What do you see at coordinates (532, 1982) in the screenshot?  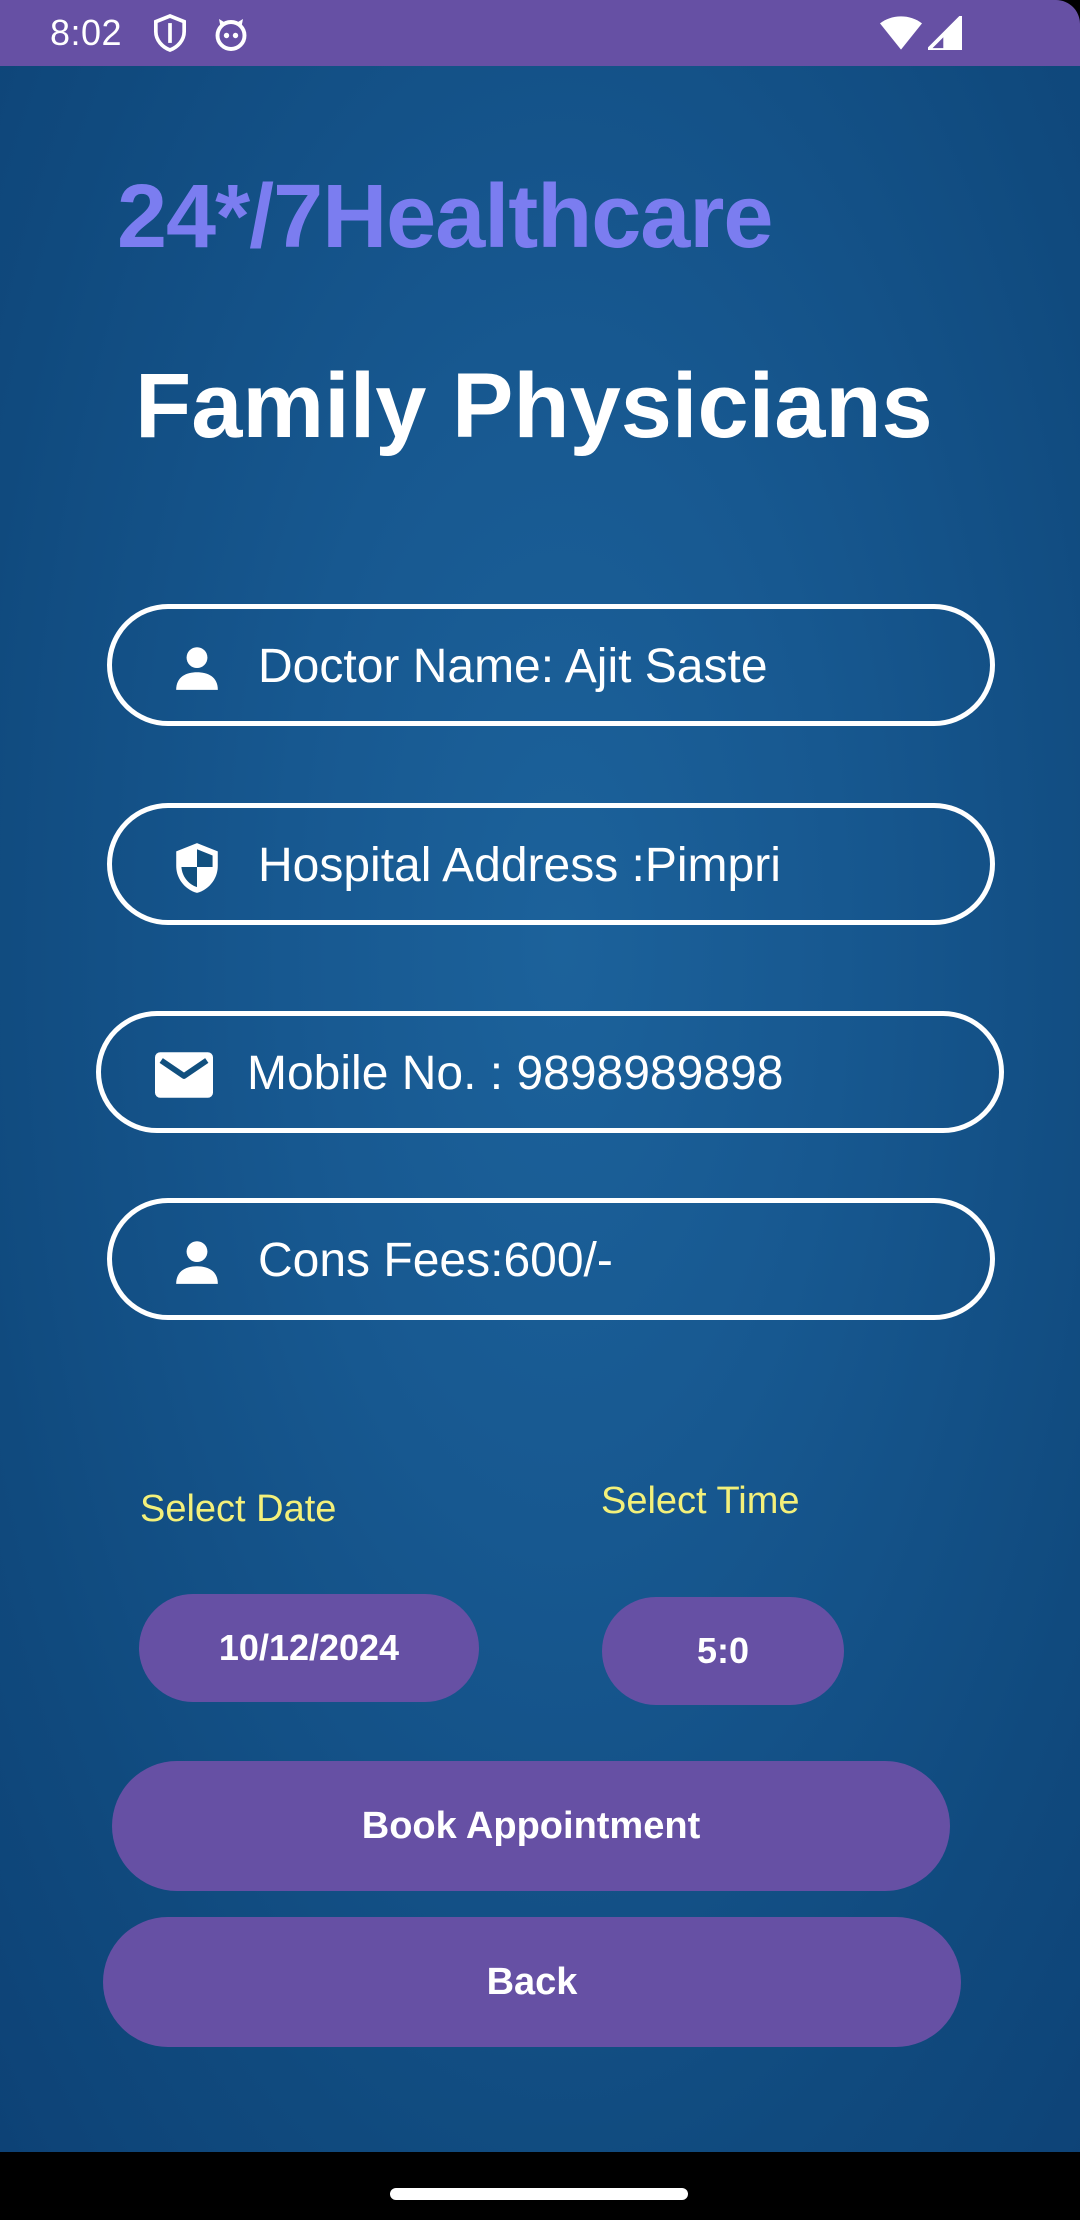 I see `back-button: Back` at bounding box center [532, 1982].